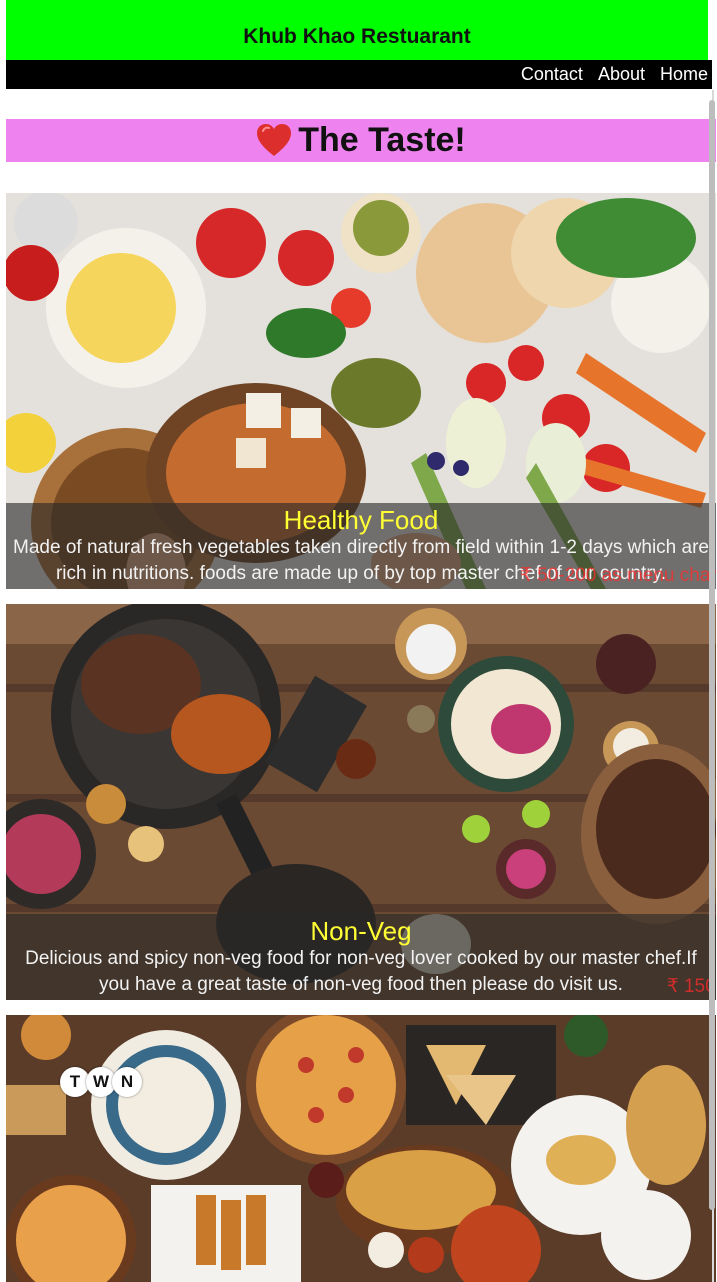 The height and width of the screenshot is (1282, 717). Describe the element at coordinates (684, 74) in the screenshot. I see `nav-home-link: Home` at that location.